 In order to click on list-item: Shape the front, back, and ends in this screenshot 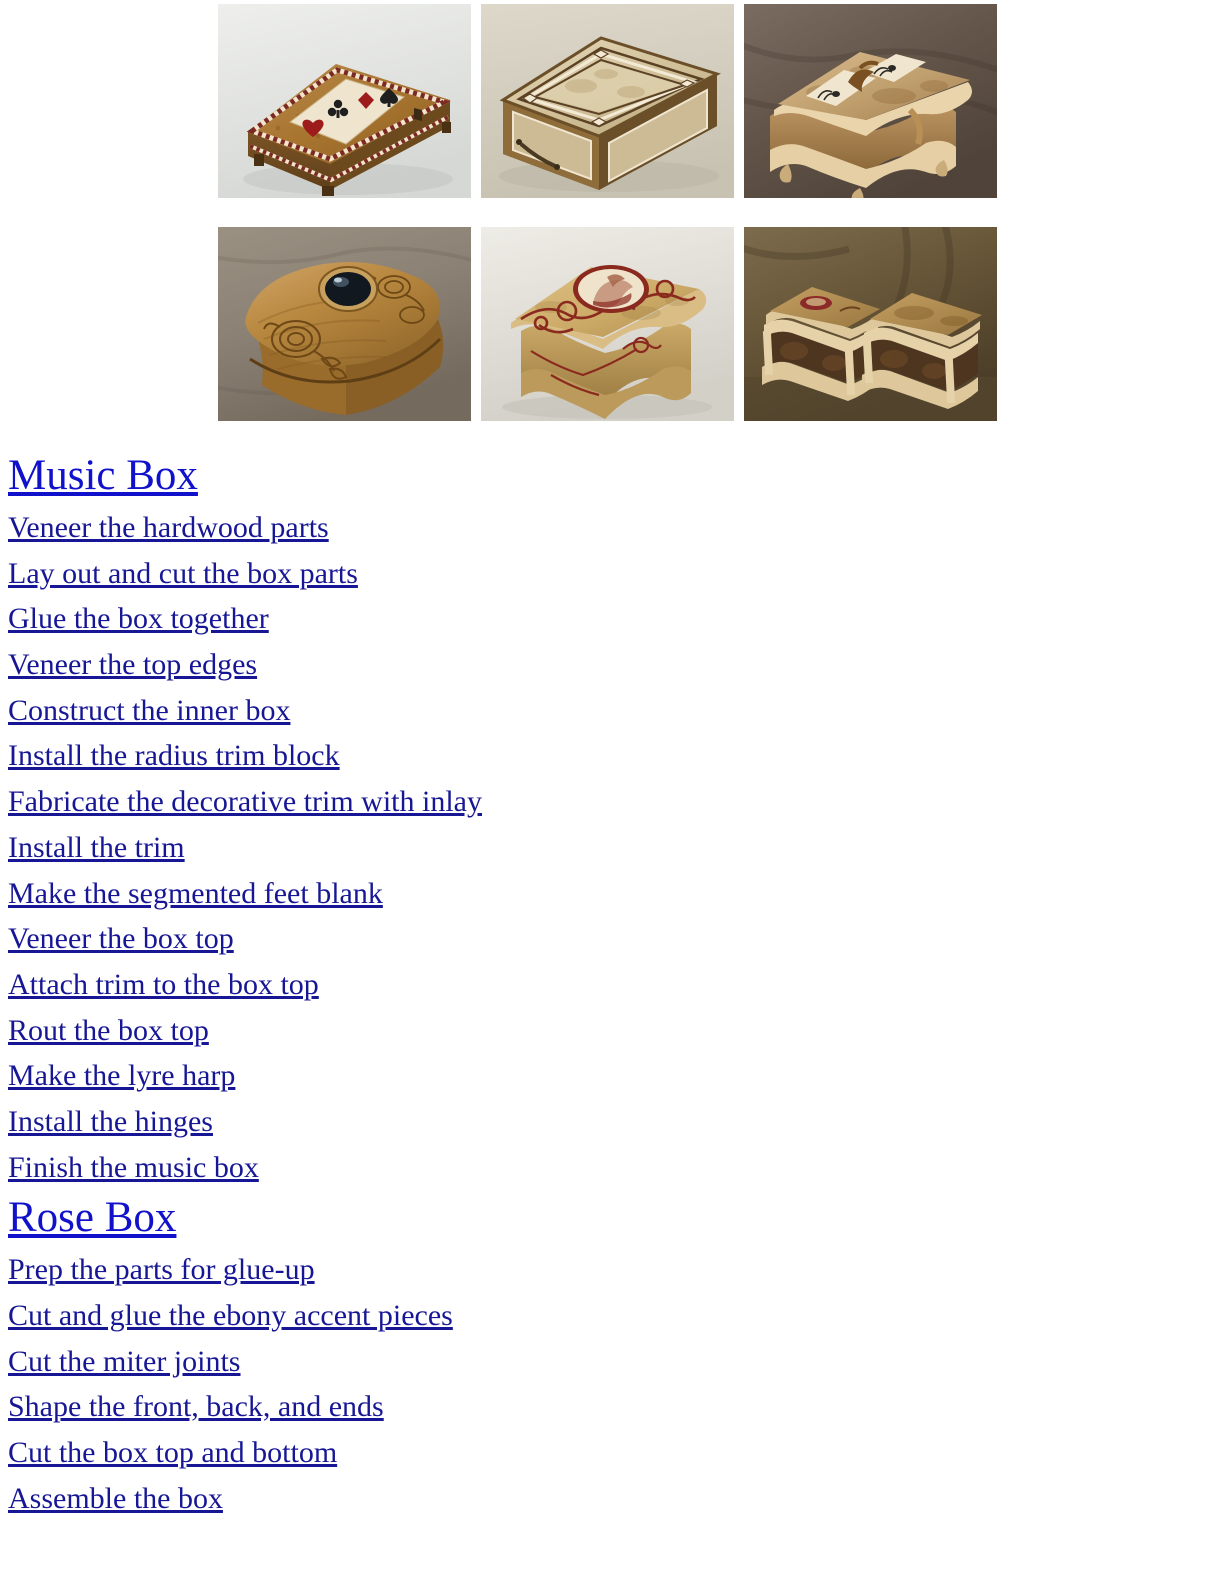, I will do `click(608, 1407)`.